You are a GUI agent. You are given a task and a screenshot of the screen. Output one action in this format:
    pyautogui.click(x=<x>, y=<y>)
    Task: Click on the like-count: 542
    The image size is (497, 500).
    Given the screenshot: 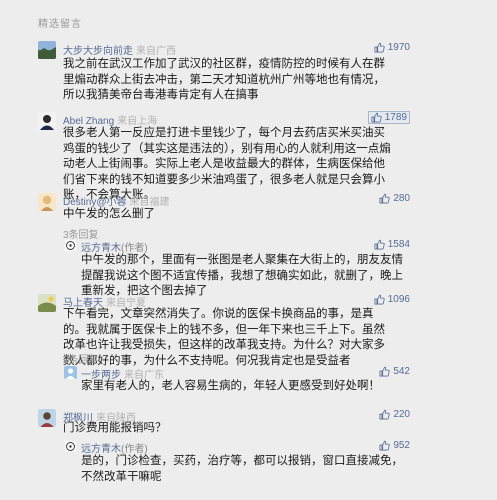 What is the action you would take?
    pyautogui.click(x=401, y=371)
    